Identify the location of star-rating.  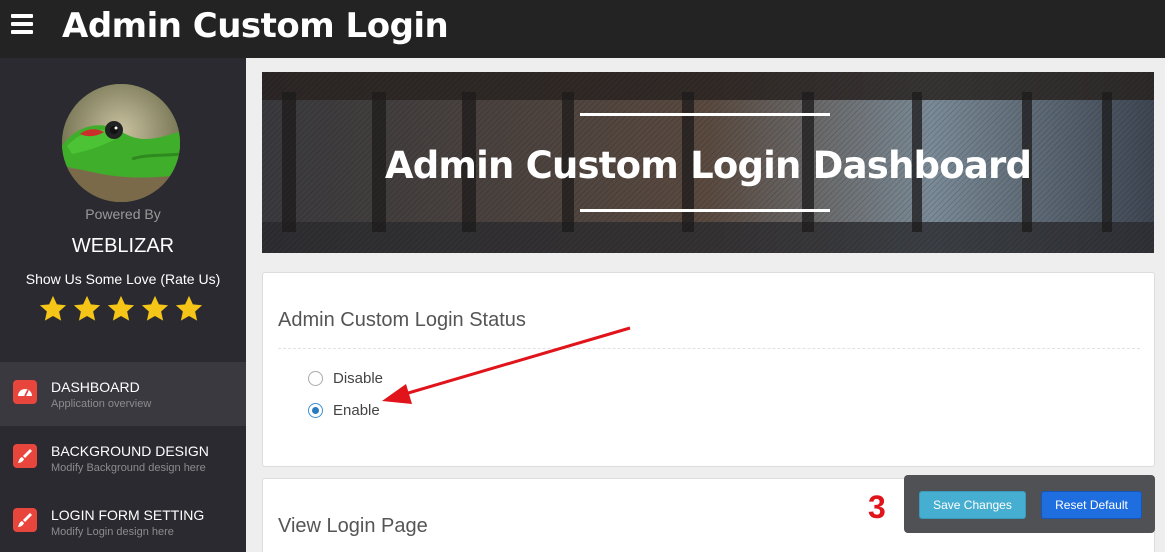
(121, 309).